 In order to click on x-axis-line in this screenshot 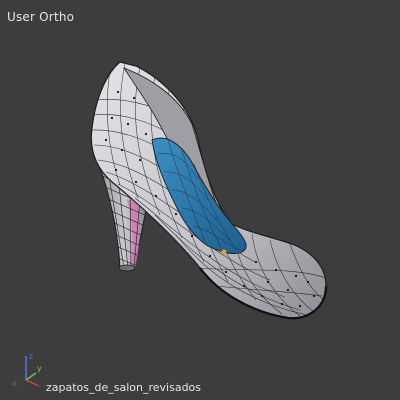, I will do `click(32, 383)`.